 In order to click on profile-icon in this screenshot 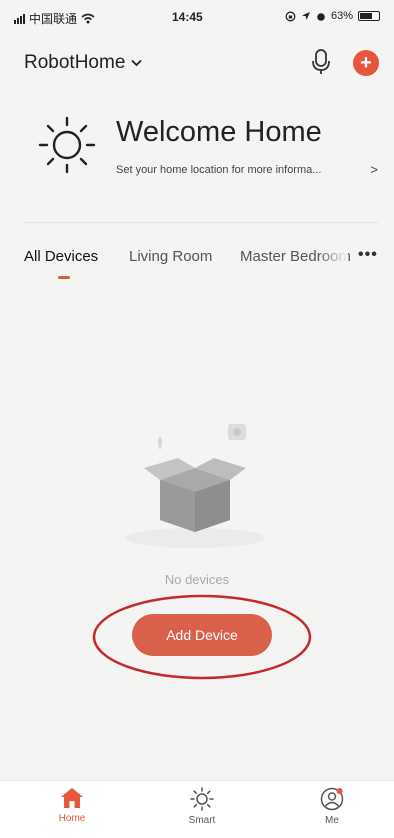, I will do `click(332, 799)`.